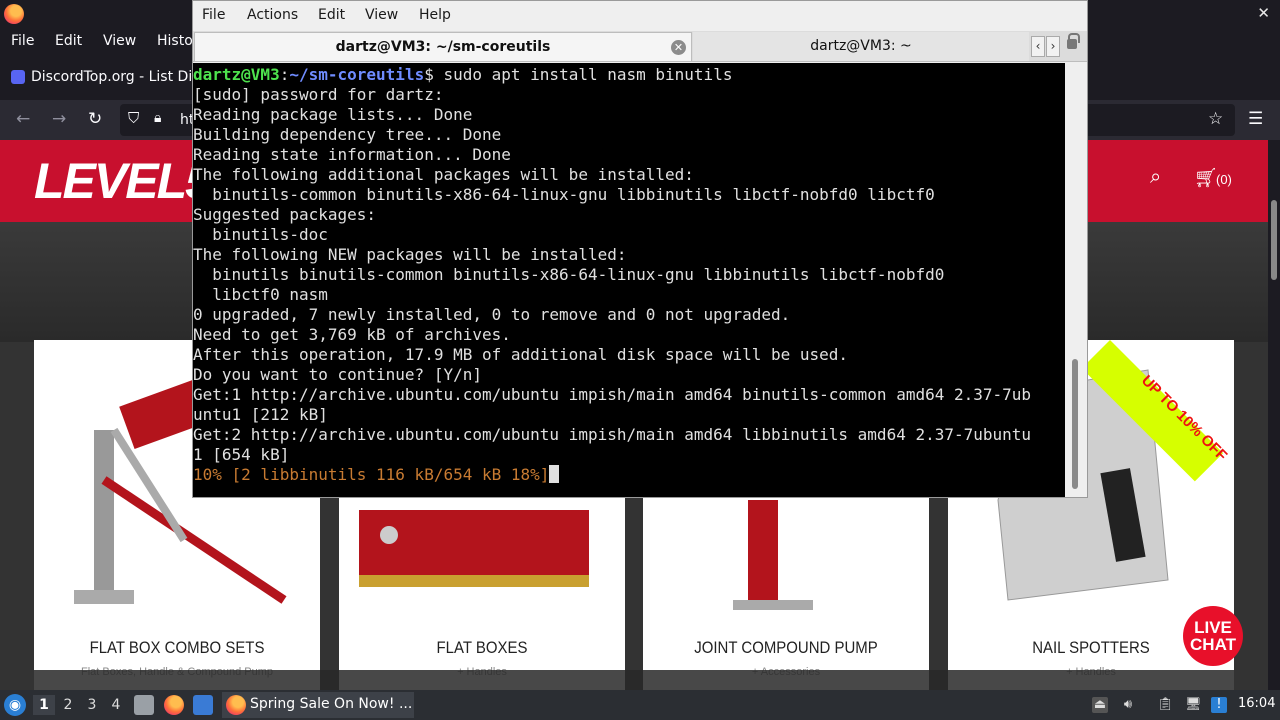 The image size is (1280, 720). Describe the element at coordinates (1255, 119) in the screenshot. I see `hamburger-menu-icon: ☰` at that location.